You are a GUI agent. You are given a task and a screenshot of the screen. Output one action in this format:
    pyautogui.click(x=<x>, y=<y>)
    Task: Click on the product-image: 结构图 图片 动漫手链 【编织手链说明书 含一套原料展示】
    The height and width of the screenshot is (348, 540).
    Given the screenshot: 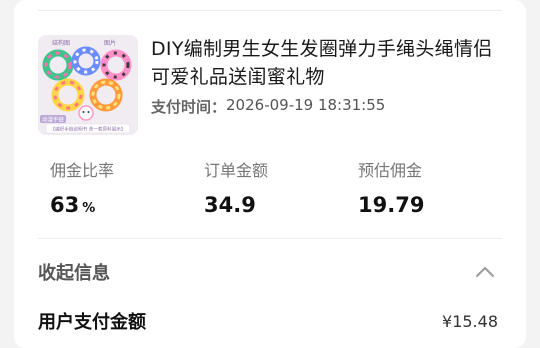 What is the action you would take?
    pyautogui.click(x=88, y=85)
    